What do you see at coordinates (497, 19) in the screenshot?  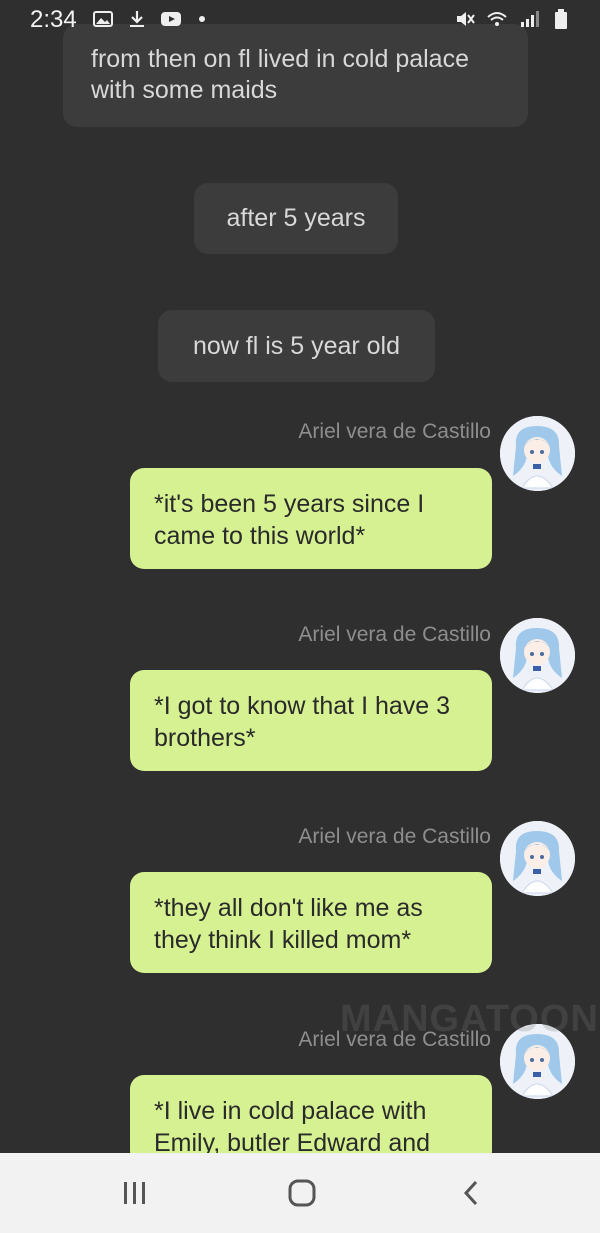 I see `wifi-icon` at bounding box center [497, 19].